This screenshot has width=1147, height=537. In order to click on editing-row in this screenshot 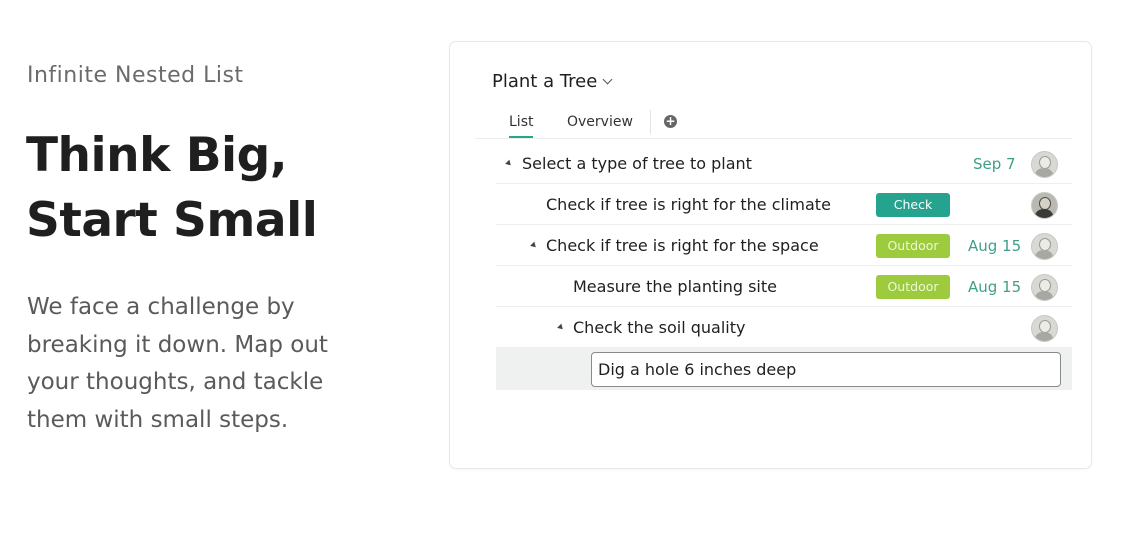, I will do `click(784, 369)`.